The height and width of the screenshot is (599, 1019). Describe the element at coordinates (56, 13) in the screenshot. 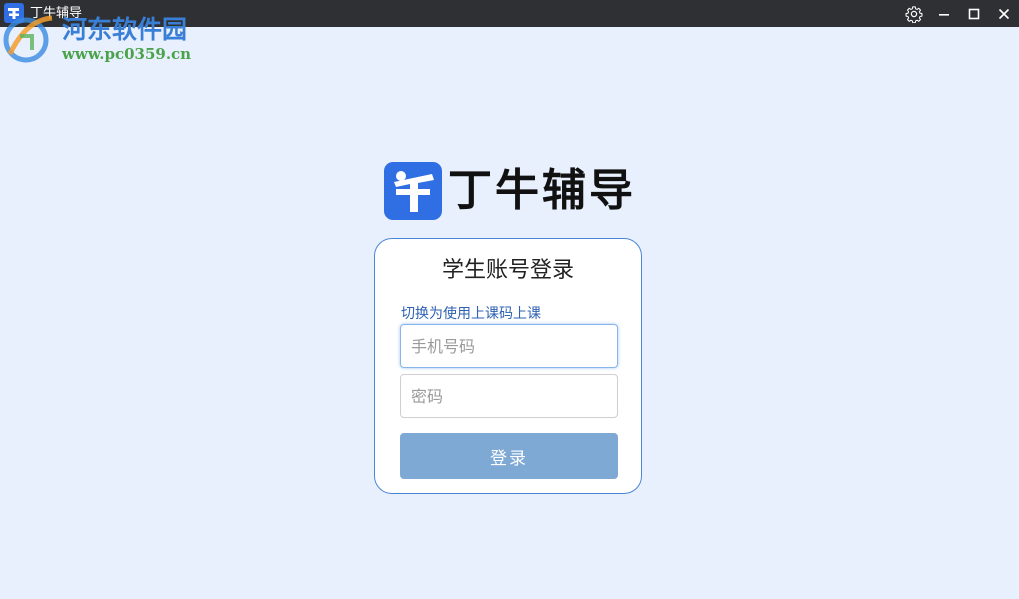

I see `window-title: 丁牛辅导` at that location.